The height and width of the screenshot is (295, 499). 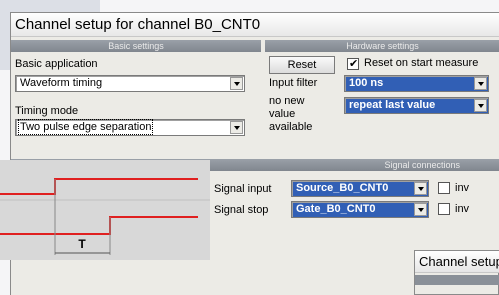 I want to click on signal-stop-value: Gate_B0_CNT0, so click(x=336, y=209).